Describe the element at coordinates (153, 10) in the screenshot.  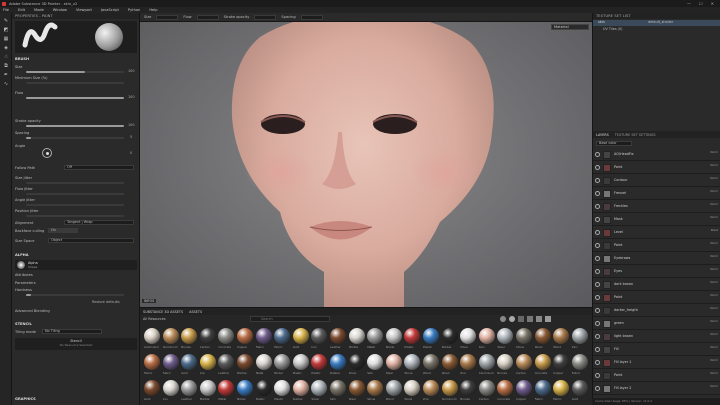
I see `menu-help: Help` at that location.